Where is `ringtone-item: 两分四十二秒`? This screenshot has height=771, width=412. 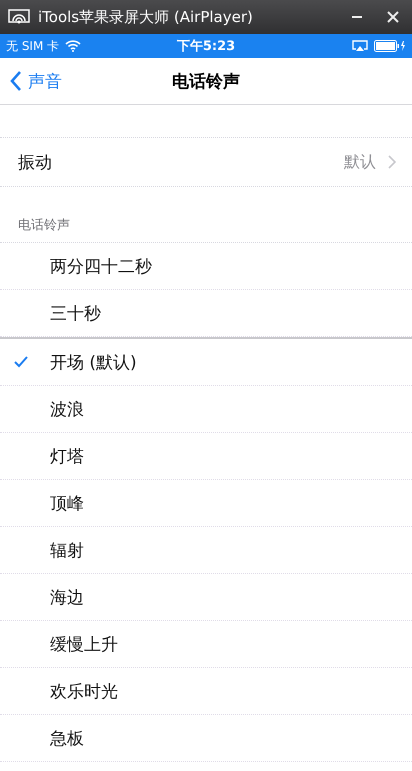 ringtone-item: 两分四十二秒 is located at coordinates (206, 266).